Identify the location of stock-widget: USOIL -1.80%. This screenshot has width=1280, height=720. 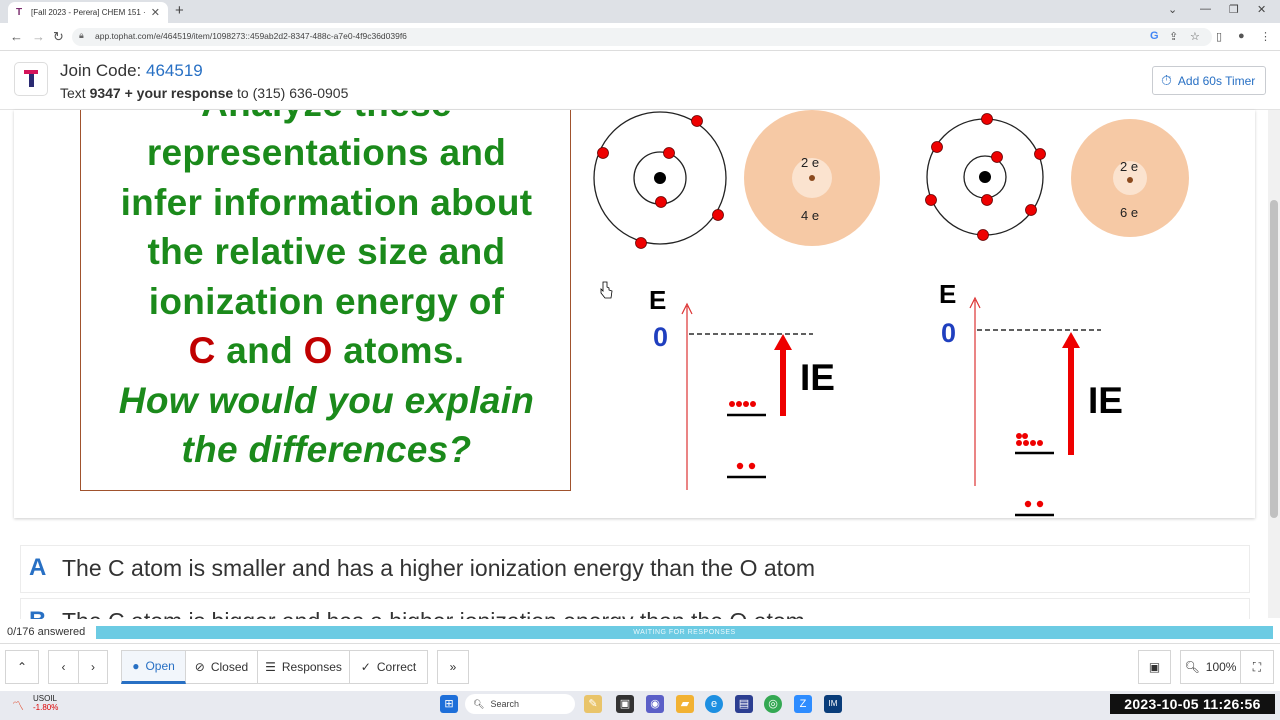
(45, 703).